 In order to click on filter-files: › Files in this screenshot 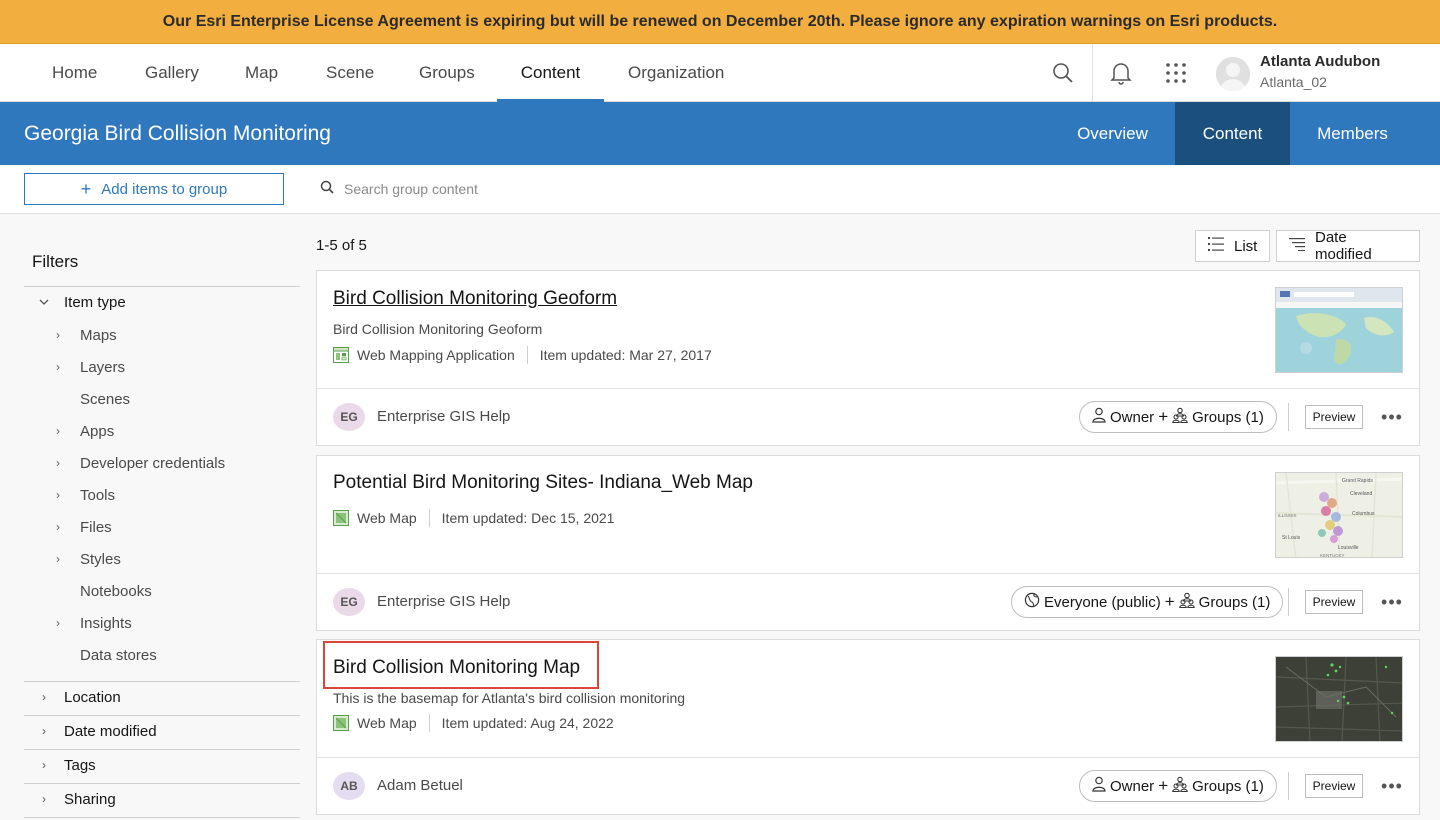, I will do `click(84, 527)`.